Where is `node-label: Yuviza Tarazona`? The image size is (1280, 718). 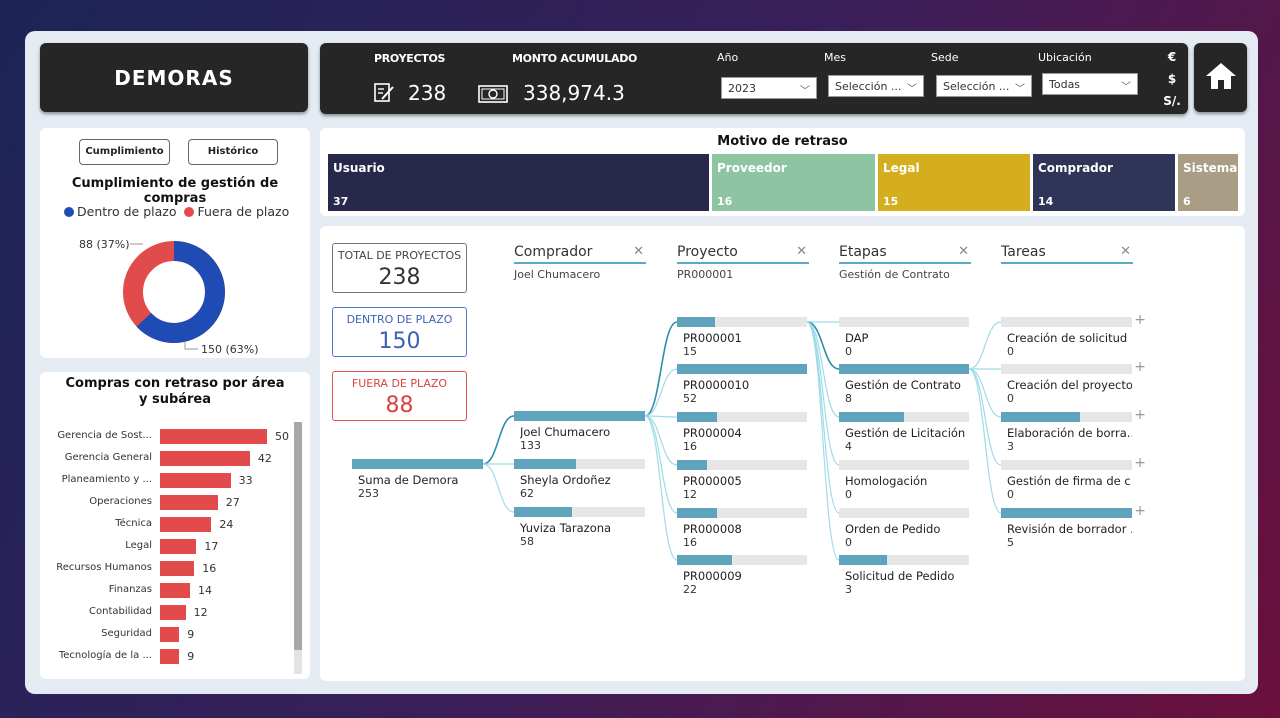 node-label: Yuviza Tarazona is located at coordinates (566, 528).